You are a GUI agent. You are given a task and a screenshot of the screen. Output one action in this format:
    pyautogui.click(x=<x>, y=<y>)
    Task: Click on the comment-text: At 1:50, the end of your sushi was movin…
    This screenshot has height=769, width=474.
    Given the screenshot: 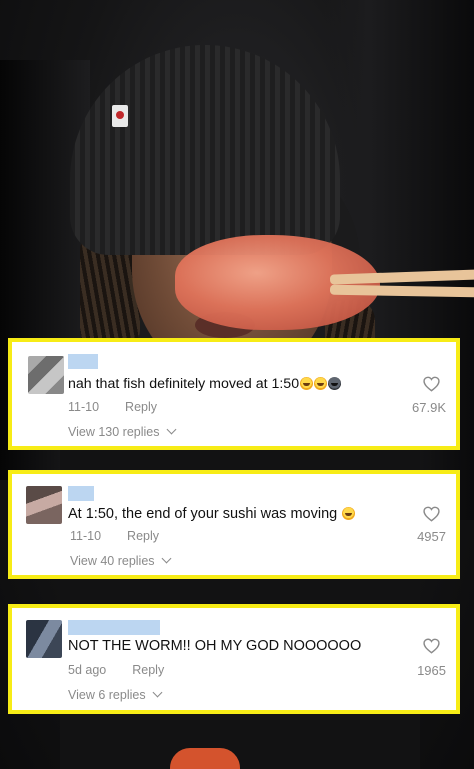 What is the action you would take?
    pyautogui.click(x=212, y=514)
    